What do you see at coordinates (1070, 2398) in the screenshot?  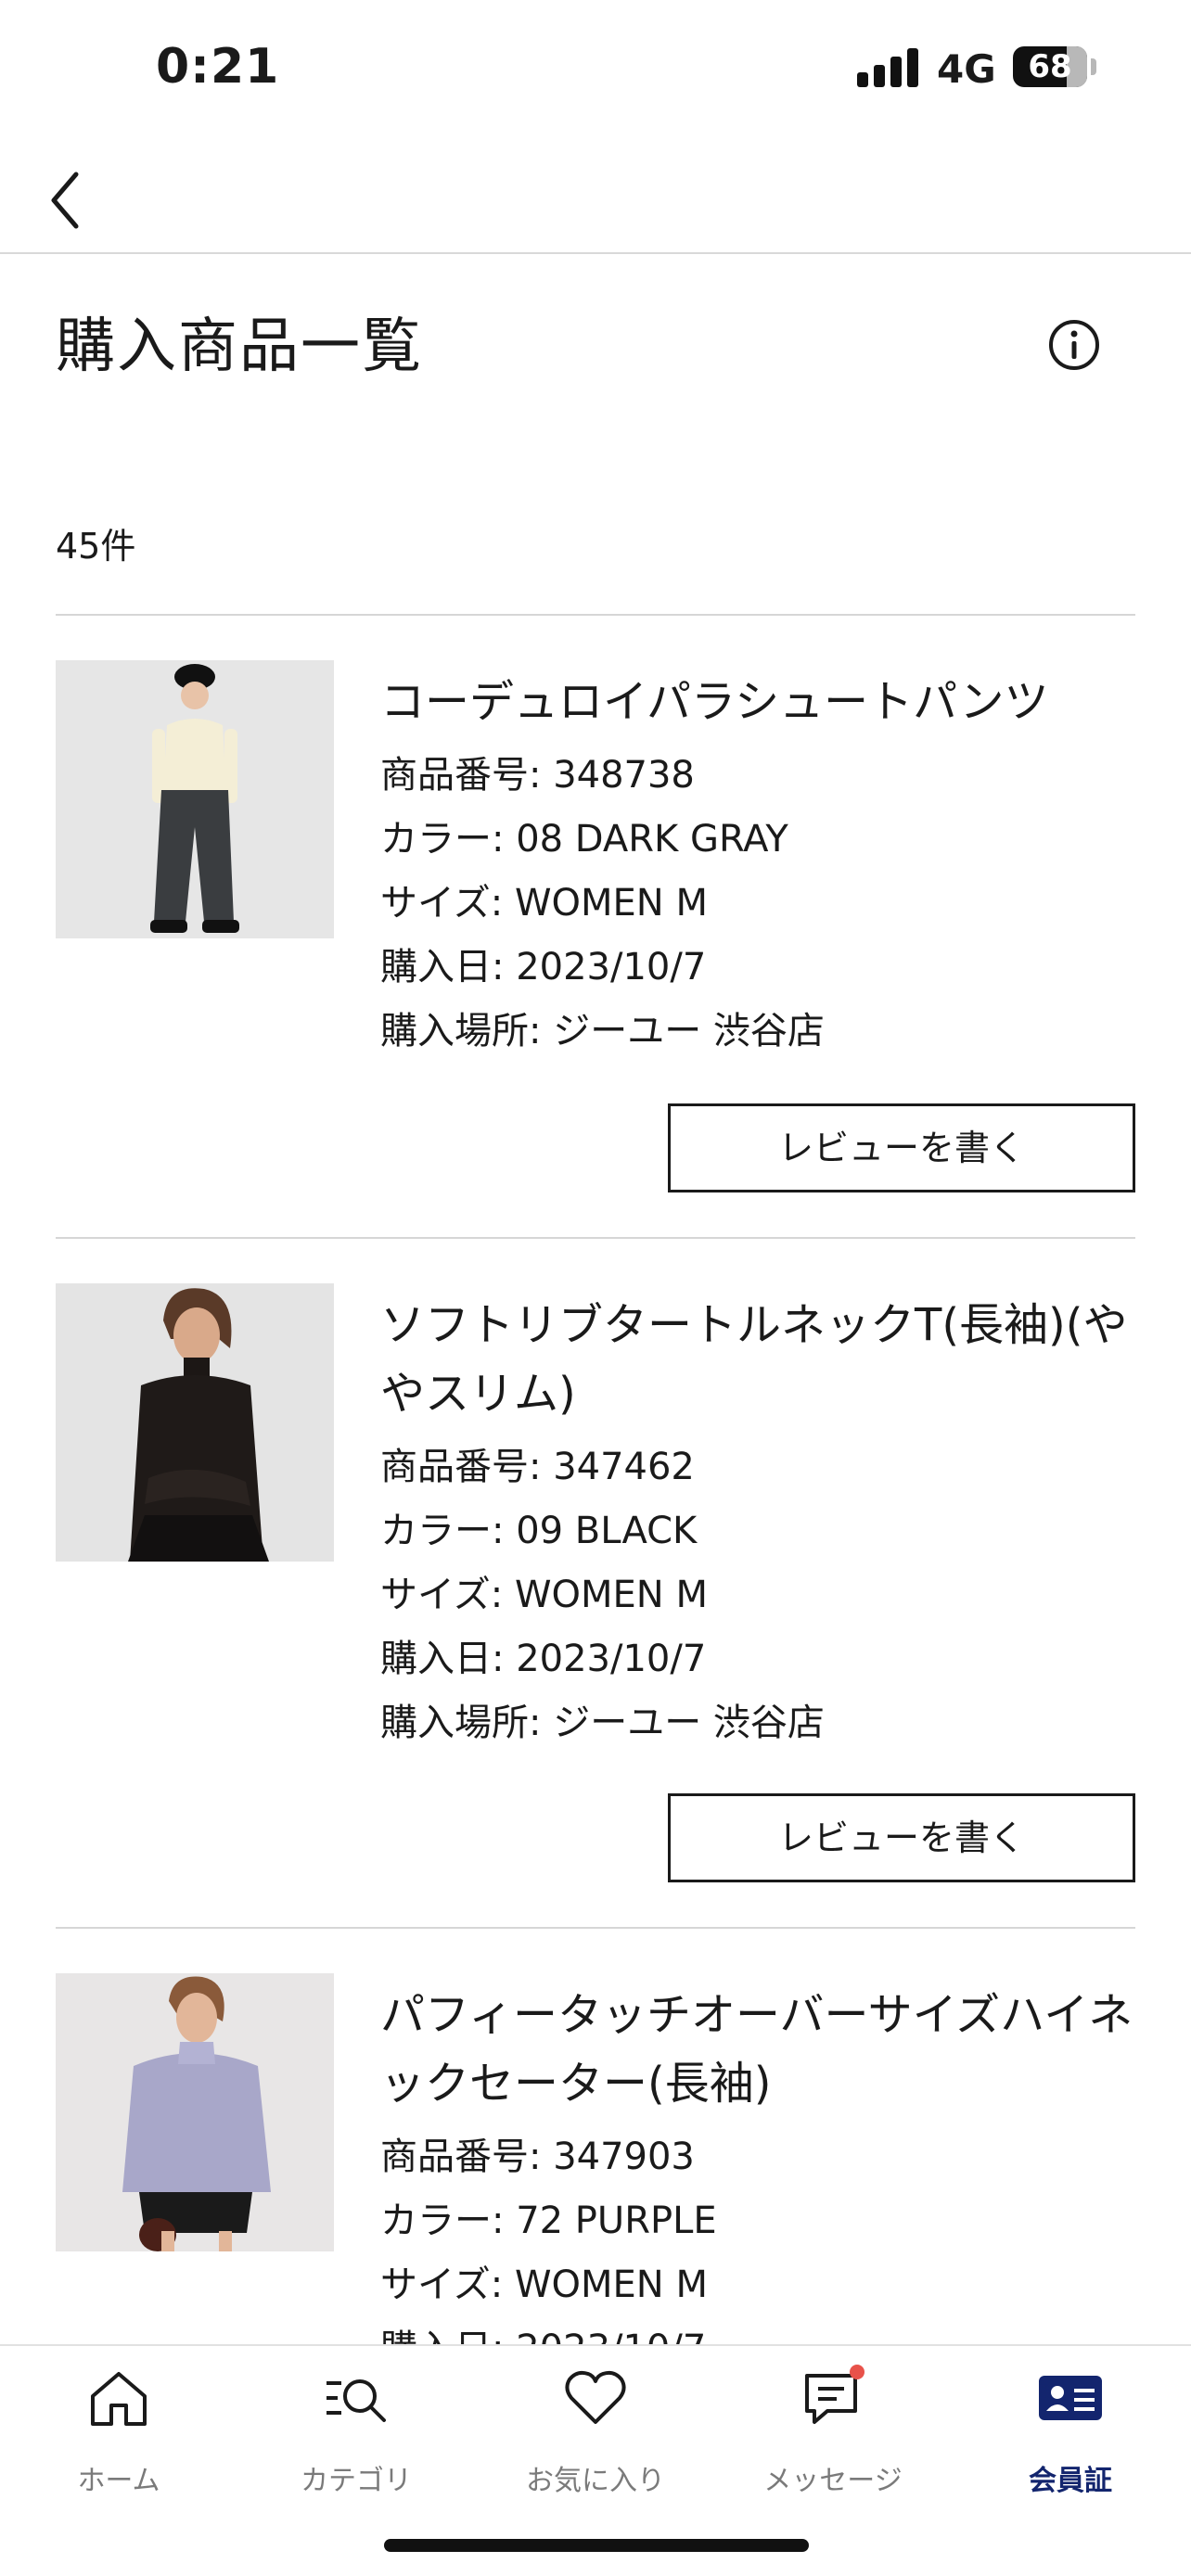 I see `member-card-icon` at bounding box center [1070, 2398].